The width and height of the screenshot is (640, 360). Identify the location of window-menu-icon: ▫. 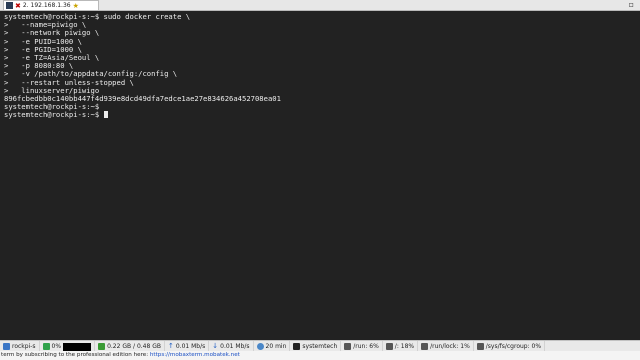
(631, 5).